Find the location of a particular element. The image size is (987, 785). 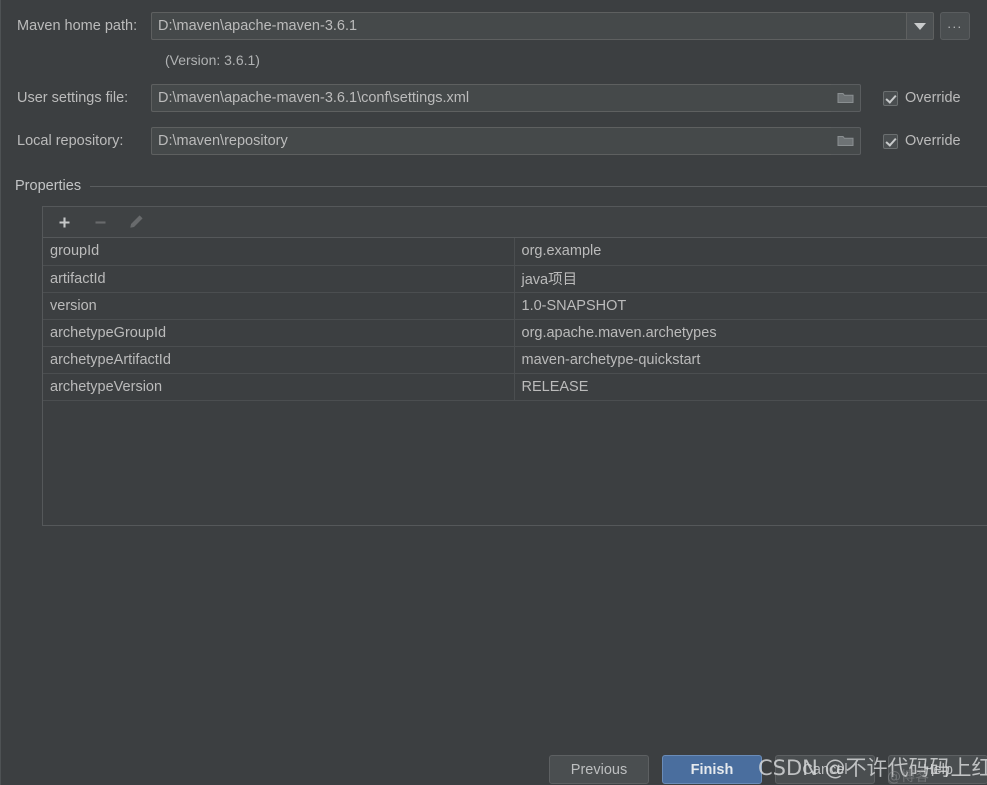

property-key-cell: archetypeGroupId is located at coordinates (279, 333).